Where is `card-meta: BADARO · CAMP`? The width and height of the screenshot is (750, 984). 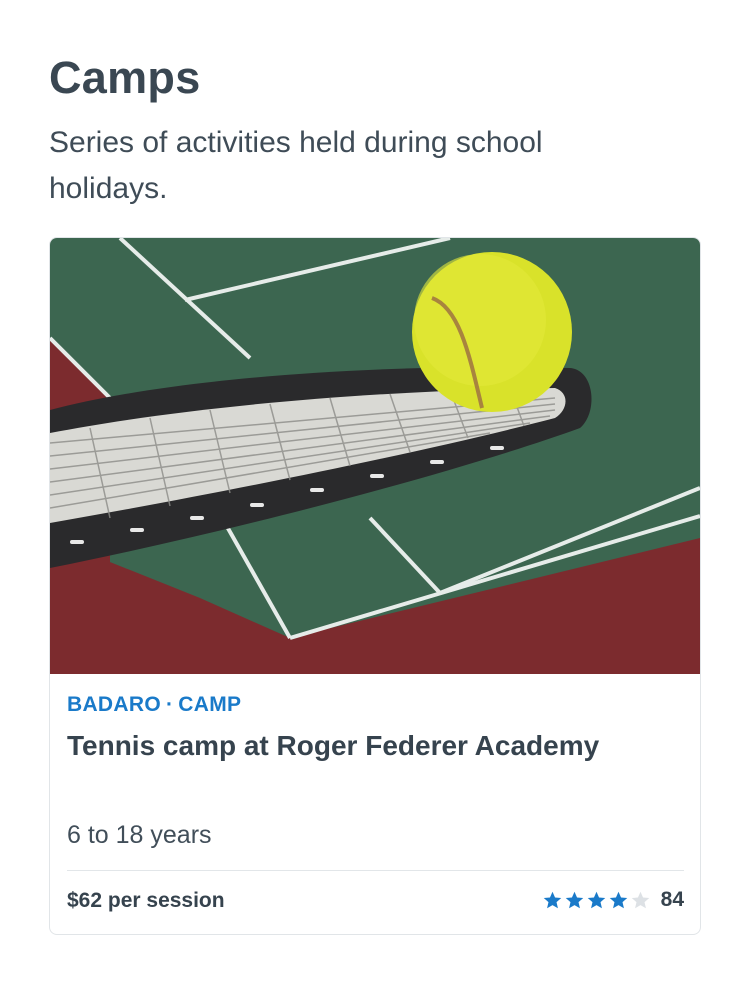 card-meta: BADARO · CAMP is located at coordinates (154, 705).